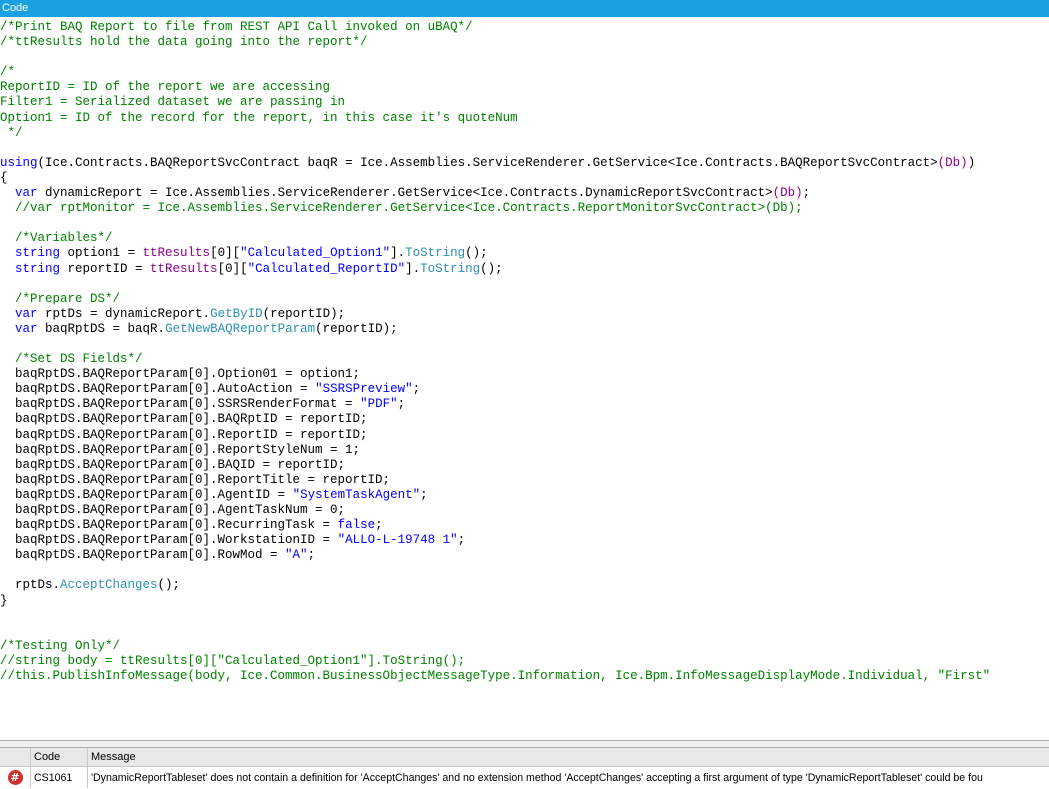 This screenshot has width=1049, height=789. I want to click on code-token: (Db), so click(787, 193).